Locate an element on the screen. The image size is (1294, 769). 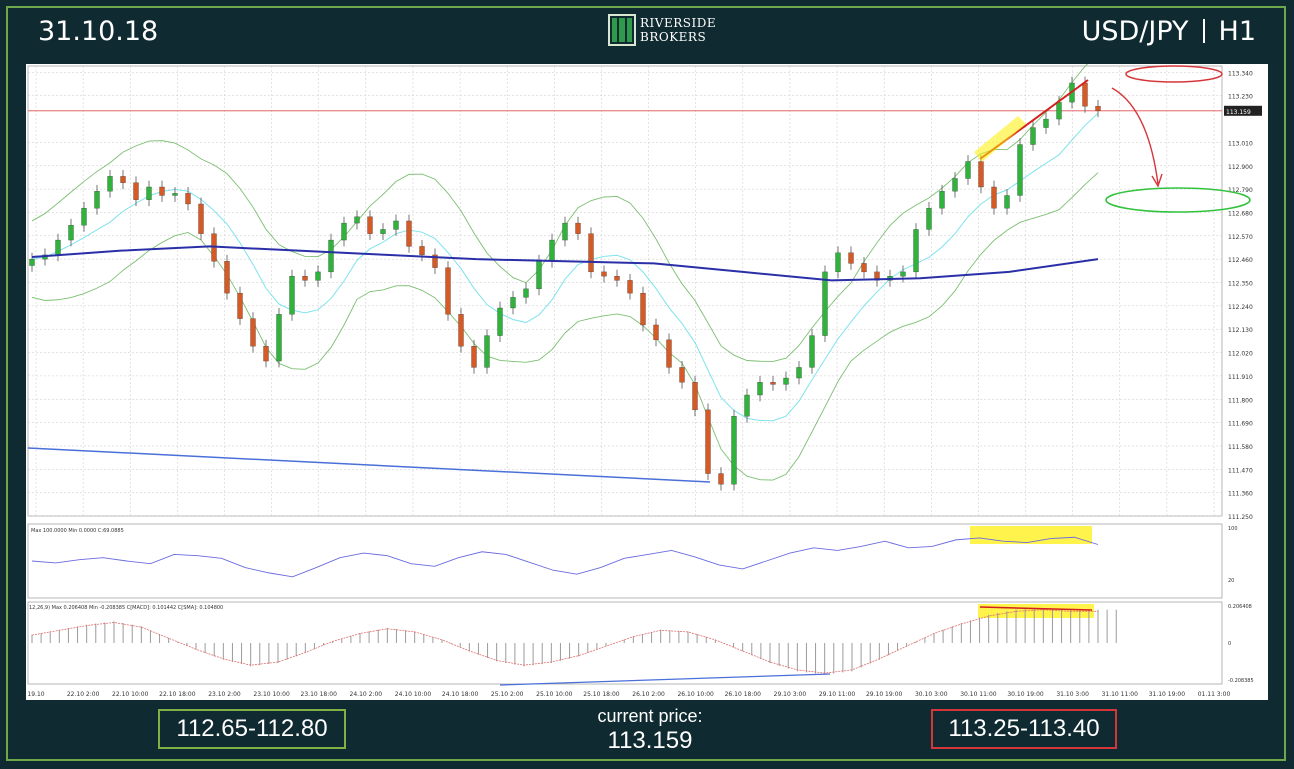
y-tick-label: 112.790 is located at coordinates (1240, 190).